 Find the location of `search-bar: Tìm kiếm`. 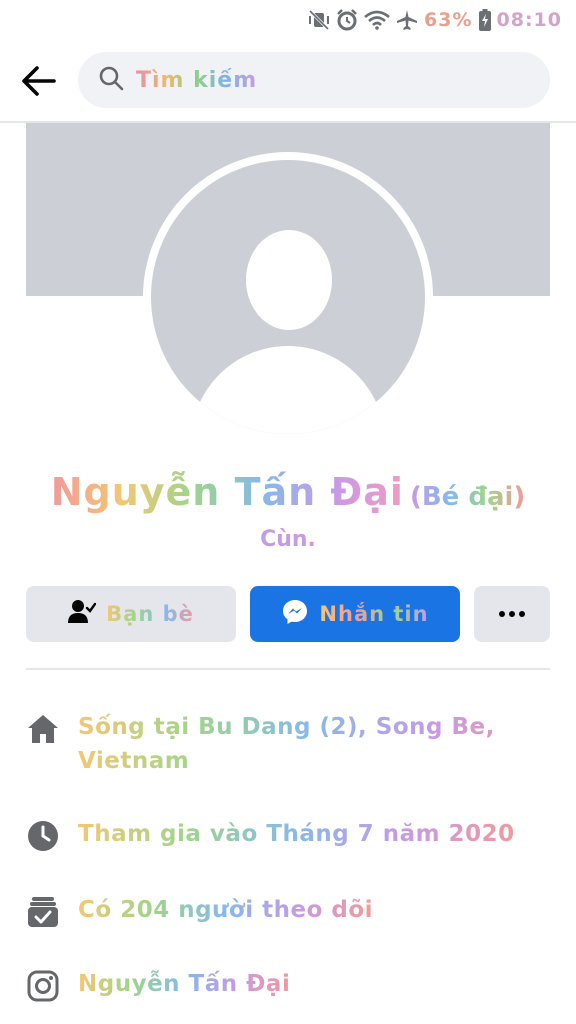

search-bar: Tìm kiếm is located at coordinates (314, 80).